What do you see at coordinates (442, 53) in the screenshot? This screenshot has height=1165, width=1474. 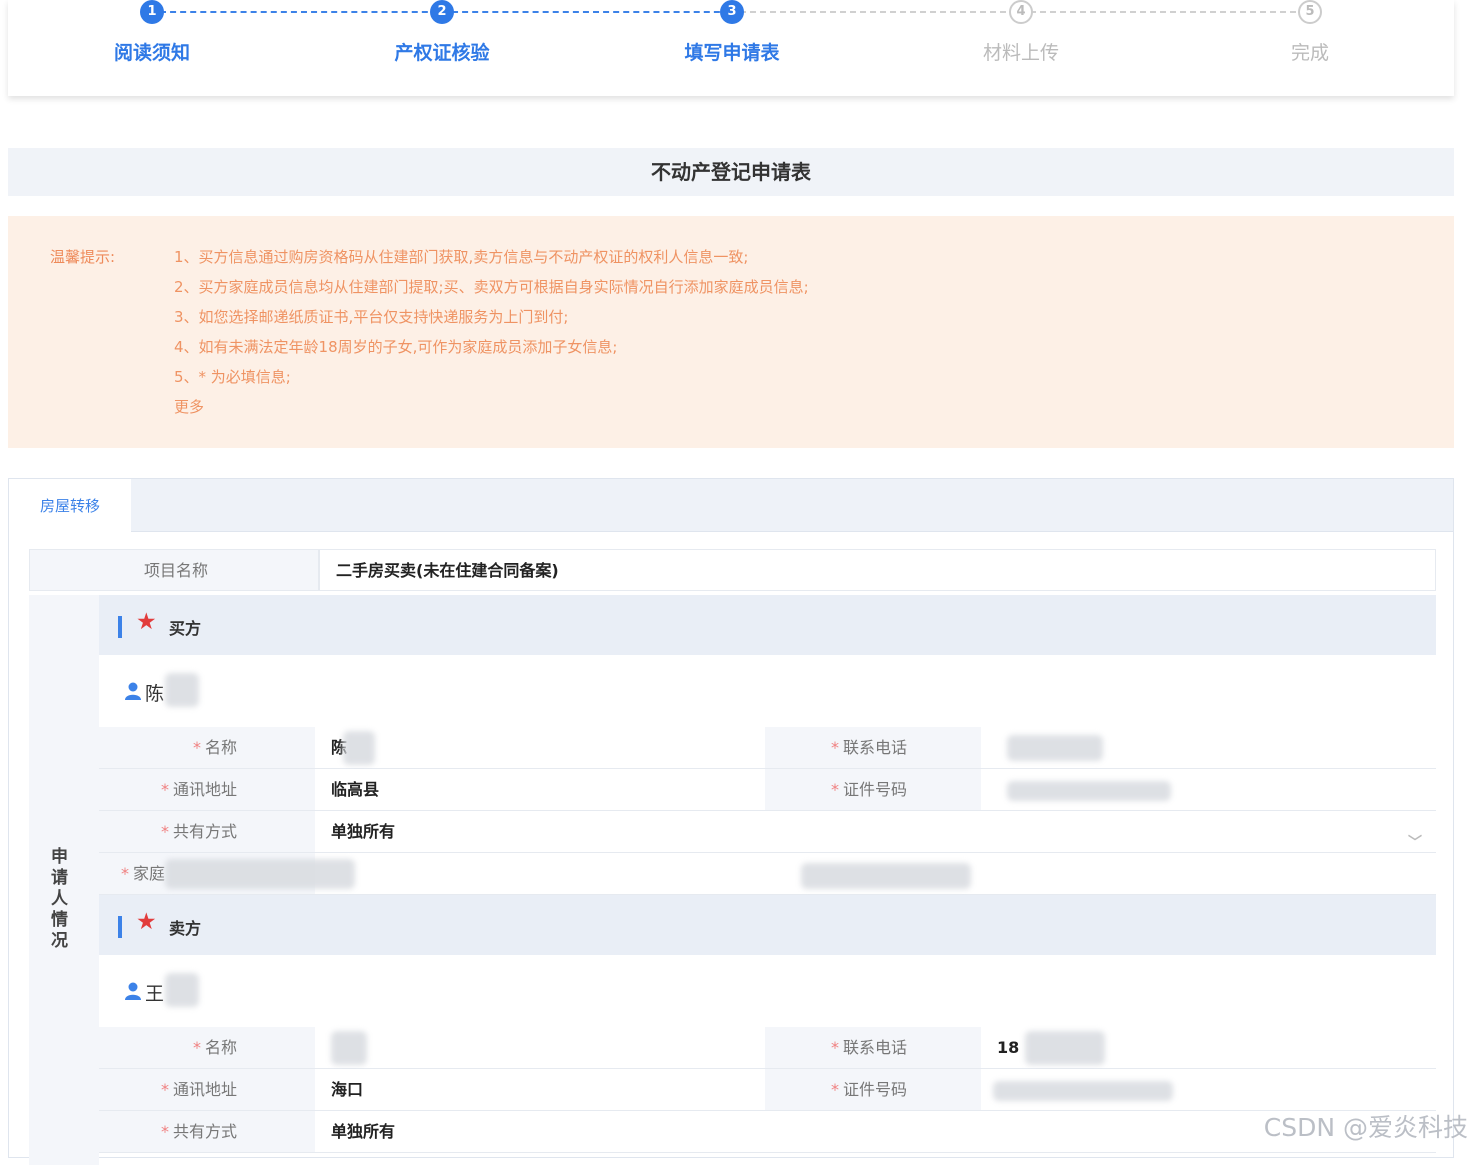 I see `step-2-label: 产权证核验` at bounding box center [442, 53].